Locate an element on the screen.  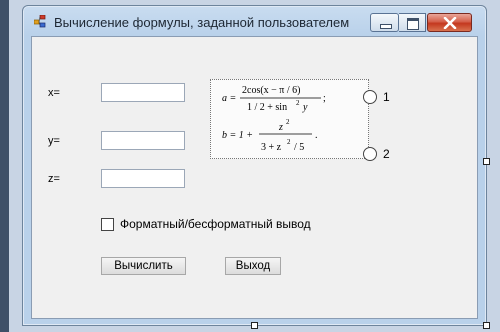
radio-2-circle is located at coordinates (370, 154).